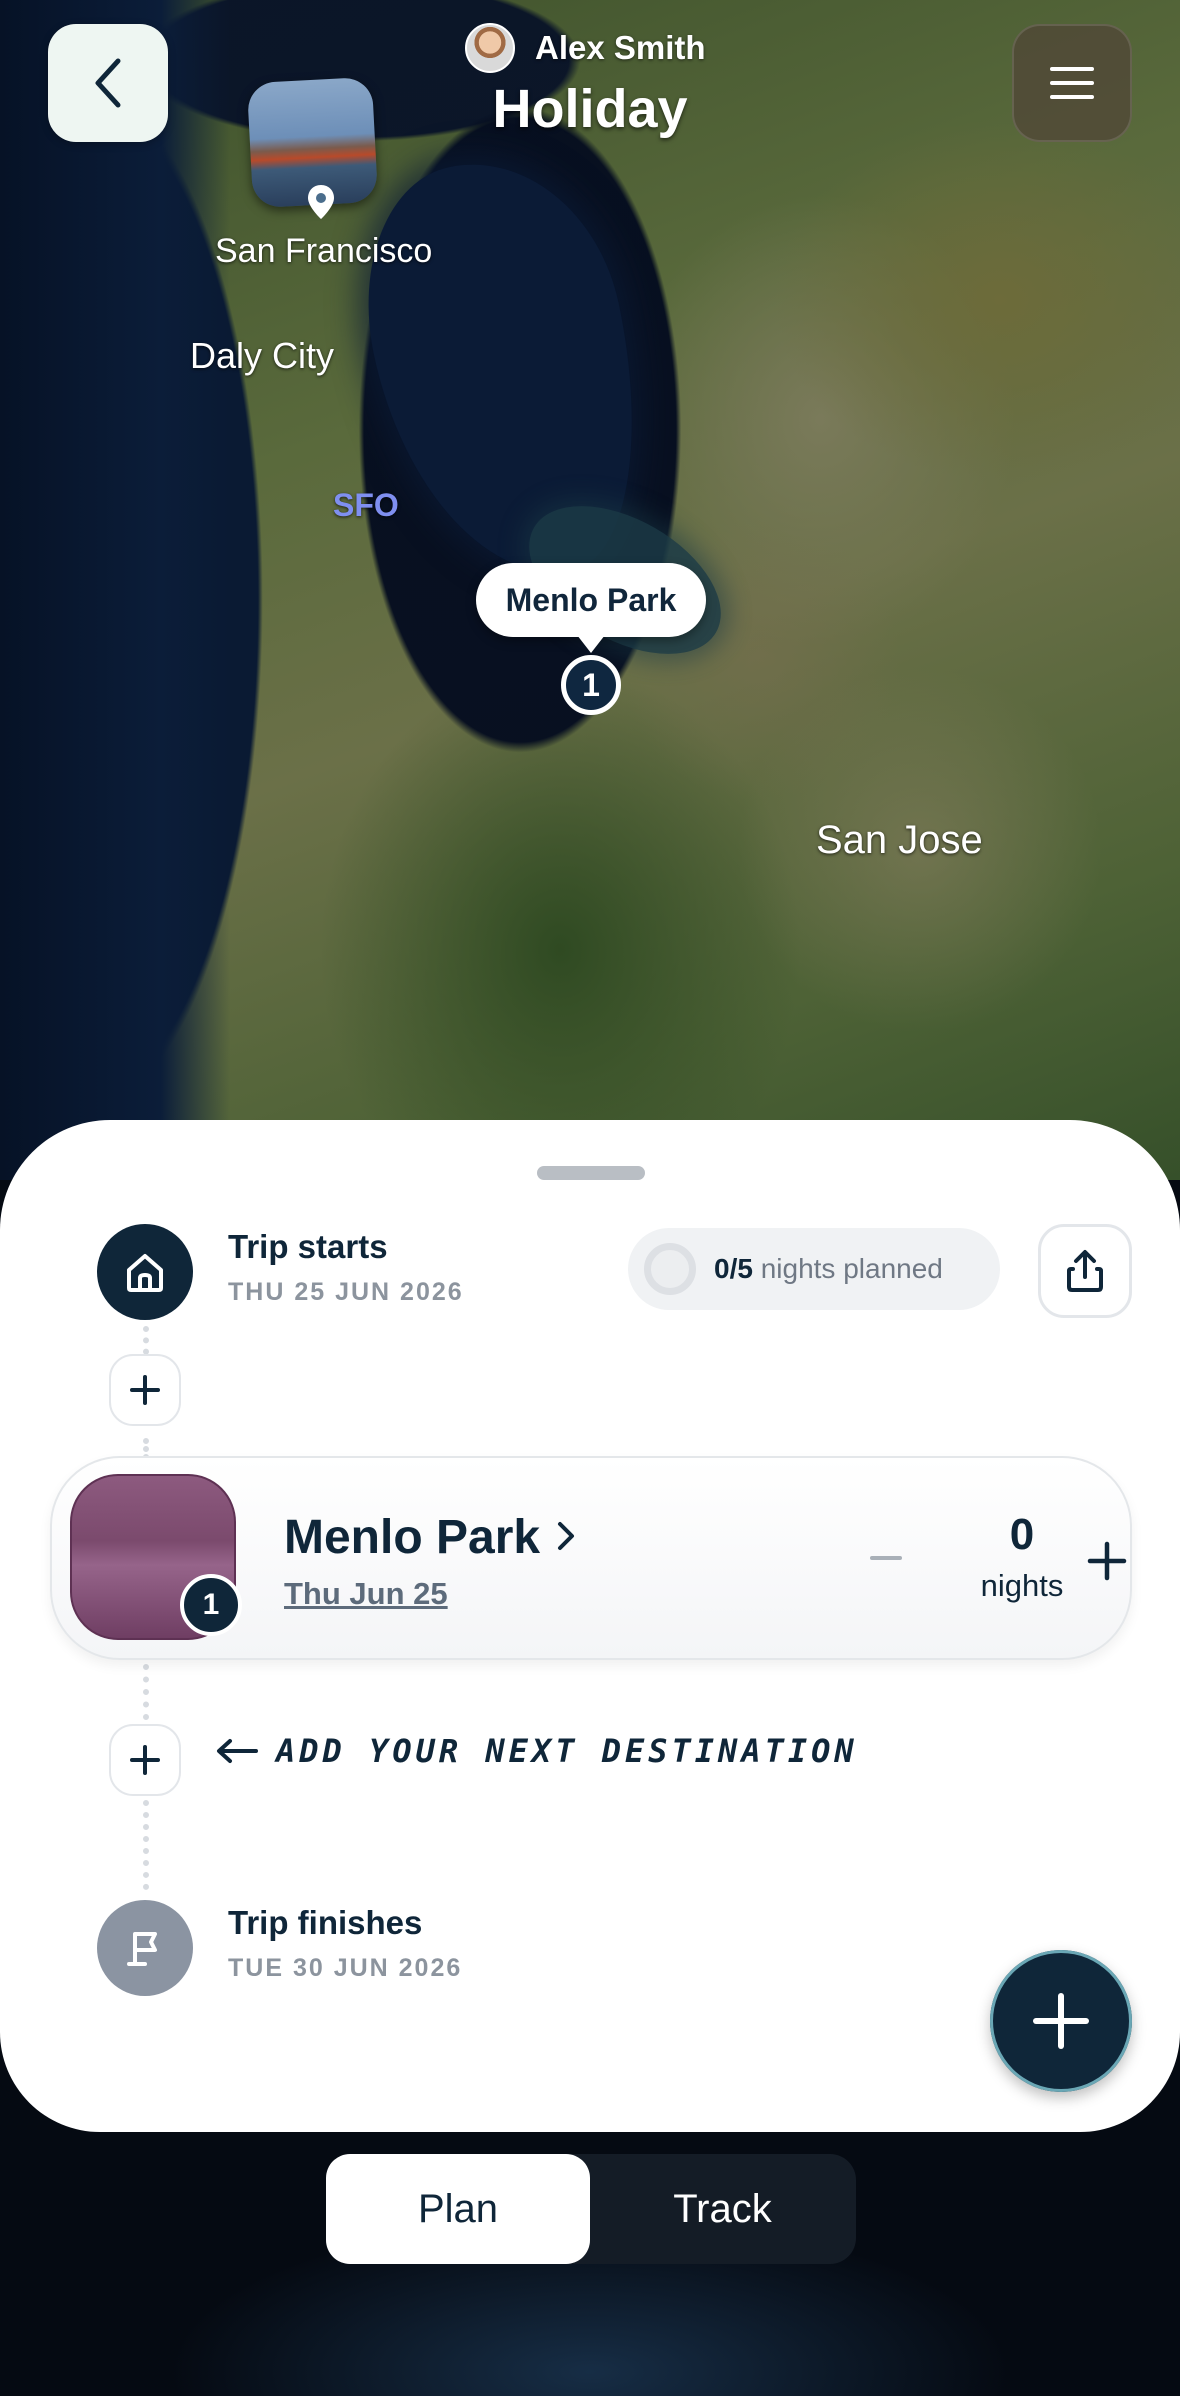 The height and width of the screenshot is (2396, 1180). Describe the element at coordinates (733, 1268) in the screenshot. I see `nights-planned-count: 0/5` at that location.